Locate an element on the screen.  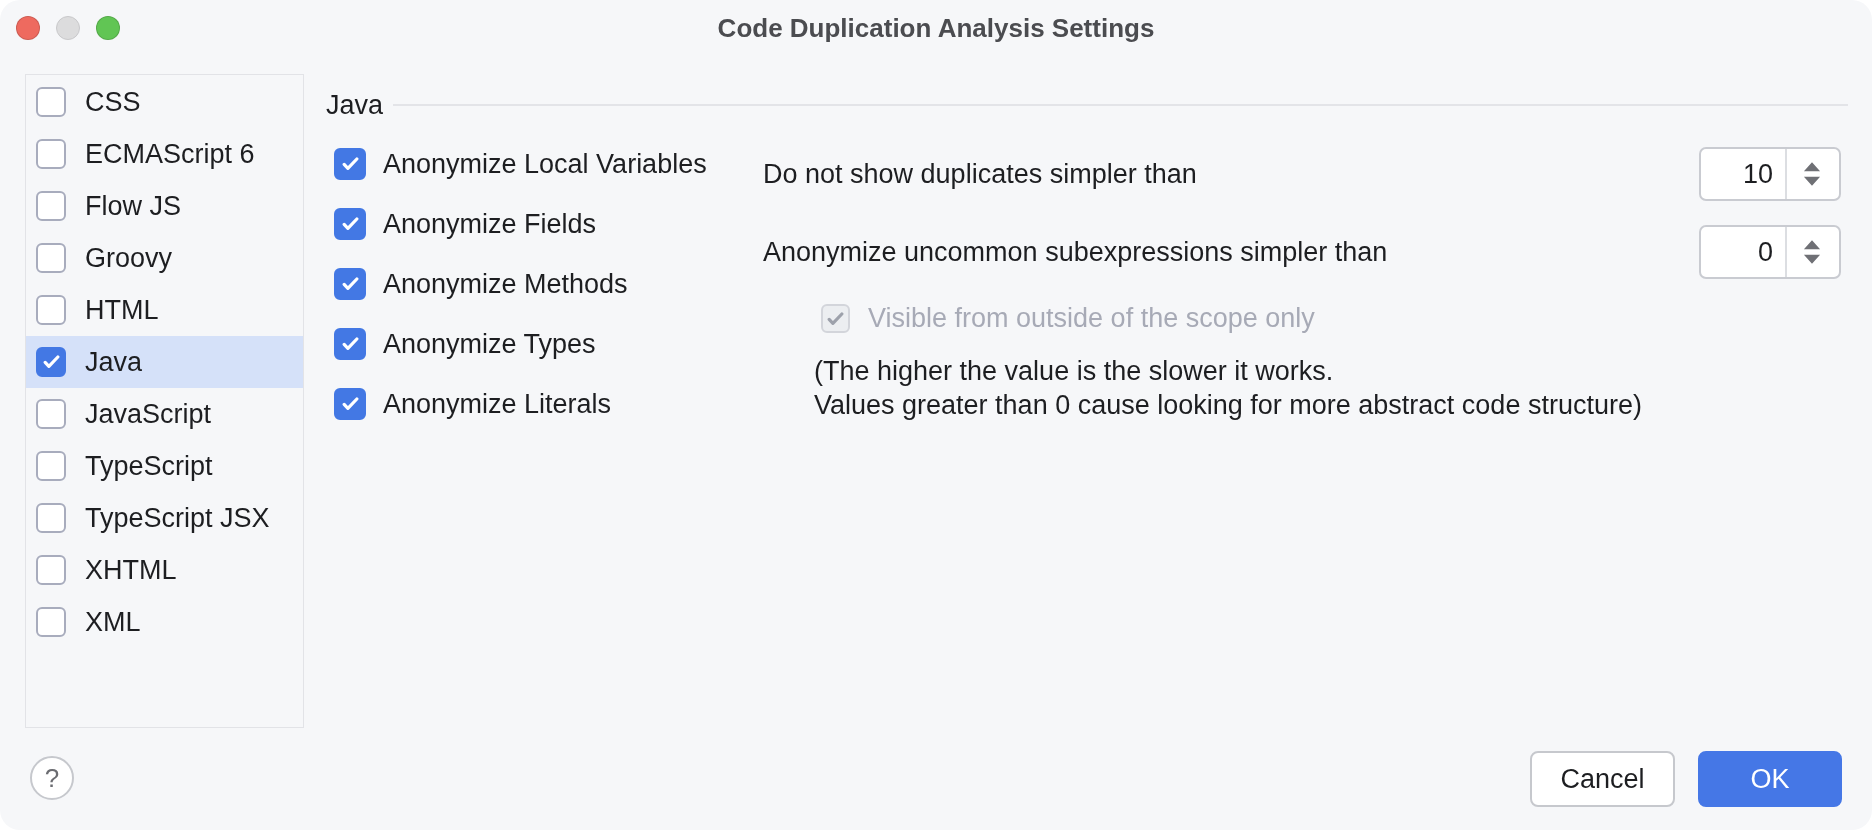
setting-label: Do not show duplicates simpler than is located at coordinates (980, 174).